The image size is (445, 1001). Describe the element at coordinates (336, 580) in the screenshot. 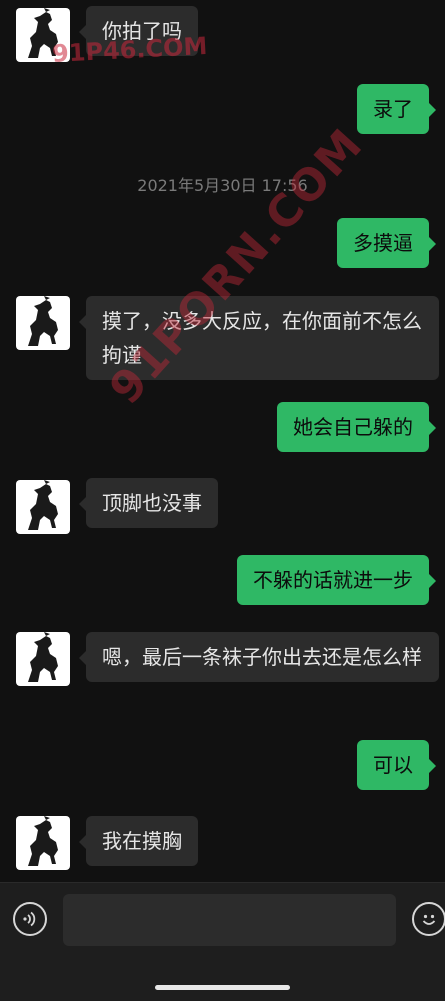

I see `outgoing-message-bubble: 不躲的话就进一步` at that location.